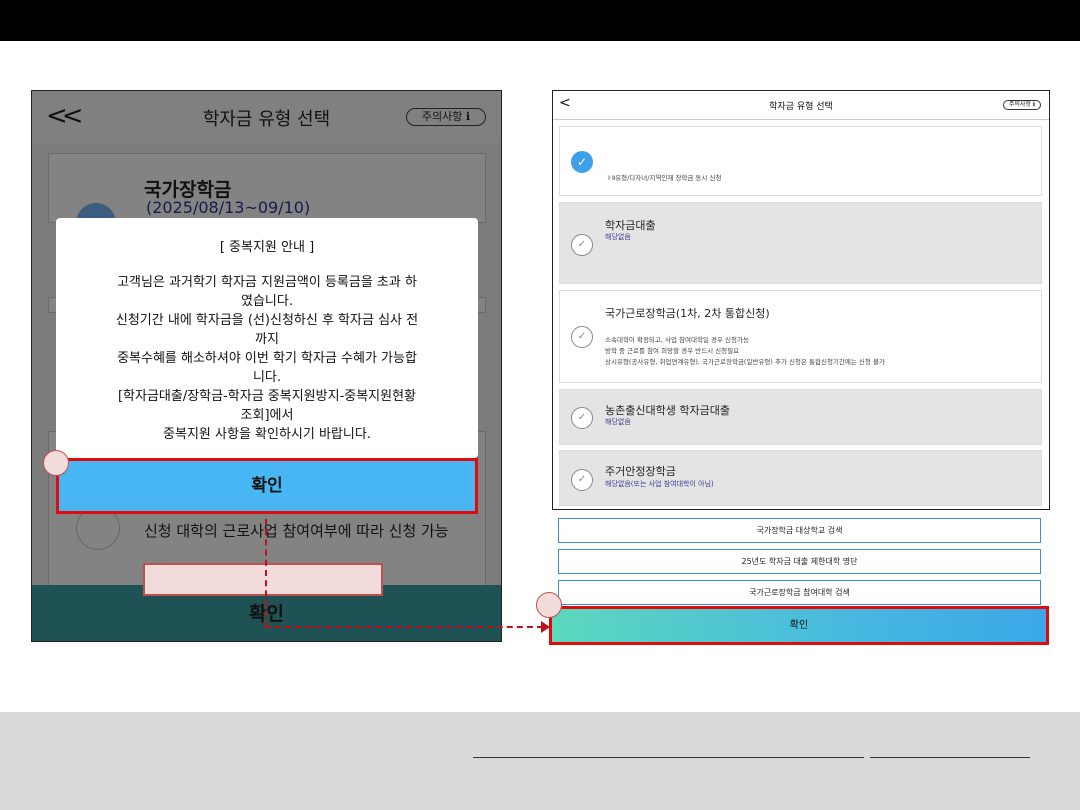 The height and width of the screenshot is (810, 1080). What do you see at coordinates (800, 243) in the screenshot?
I see `option-card-loan: ✓ 학자금대출 해당없음` at bounding box center [800, 243].